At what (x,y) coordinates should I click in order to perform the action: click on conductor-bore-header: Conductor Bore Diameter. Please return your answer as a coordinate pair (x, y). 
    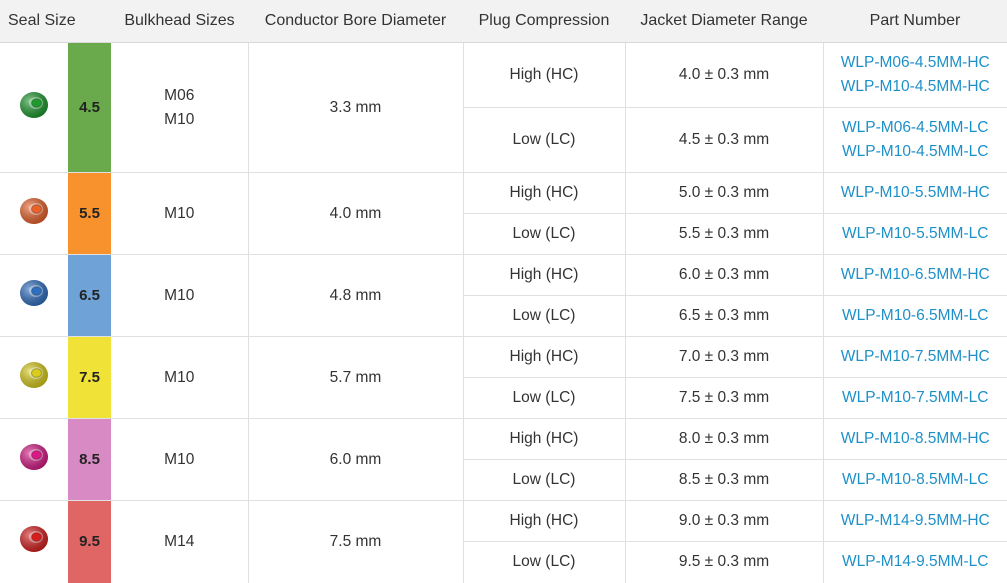
    Looking at the image, I should click on (355, 21).